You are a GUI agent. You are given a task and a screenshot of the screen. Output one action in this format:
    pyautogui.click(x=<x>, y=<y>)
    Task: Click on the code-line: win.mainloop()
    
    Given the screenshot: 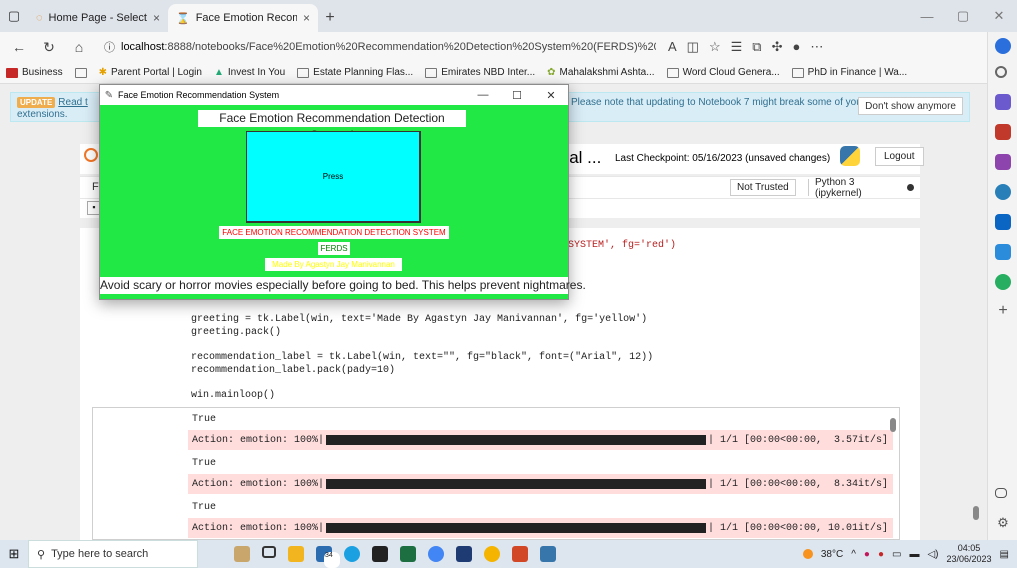 What is the action you would take?
    pyautogui.click(x=586, y=395)
    